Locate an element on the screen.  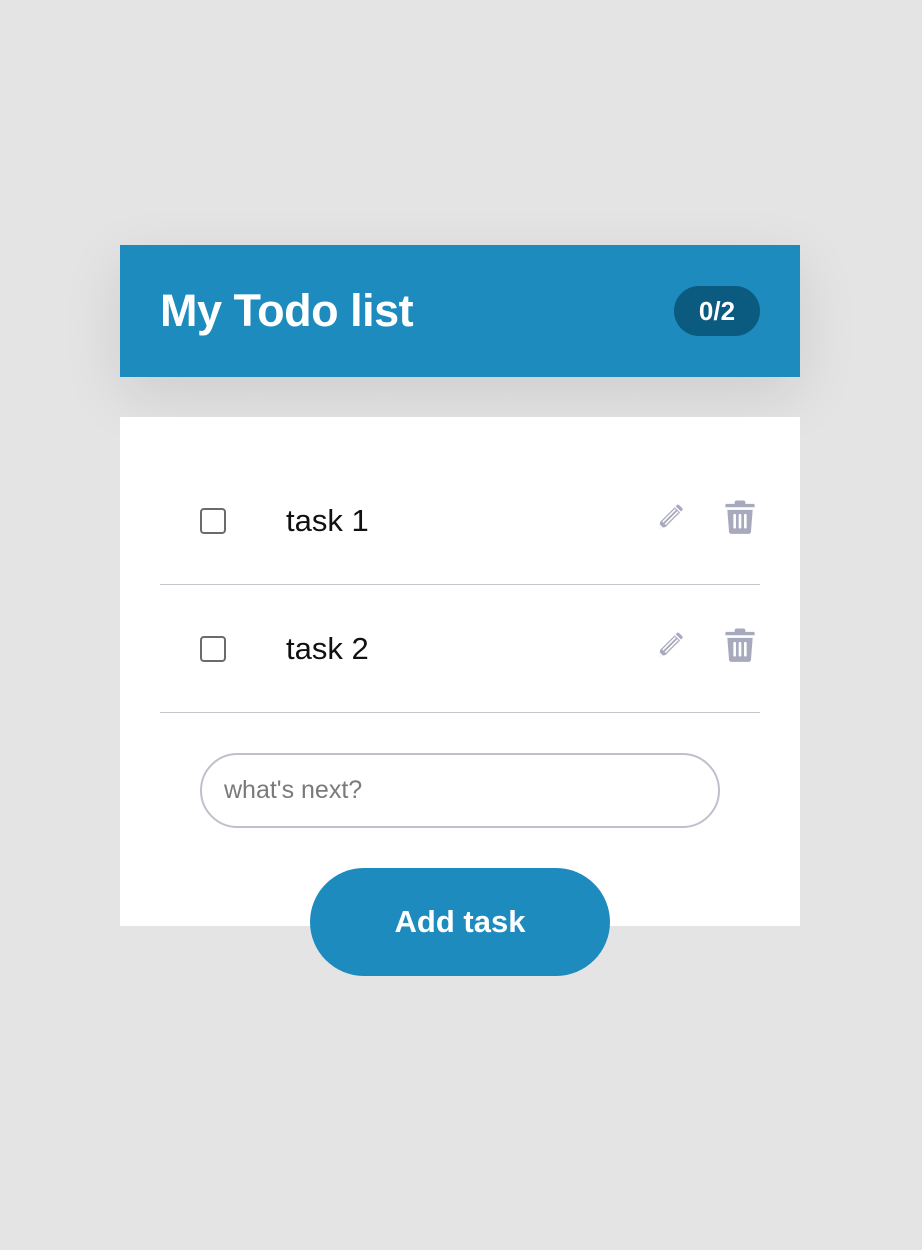
add-task-button: Add task is located at coordinates (460, 922).